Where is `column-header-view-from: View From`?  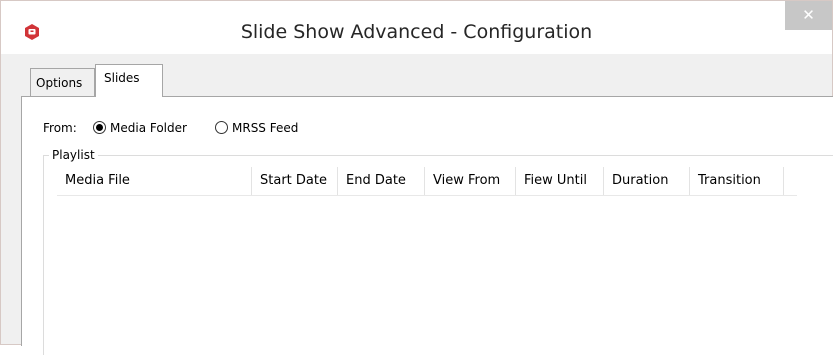
column-header-view-from: View From is located at coordinates (470, 181).